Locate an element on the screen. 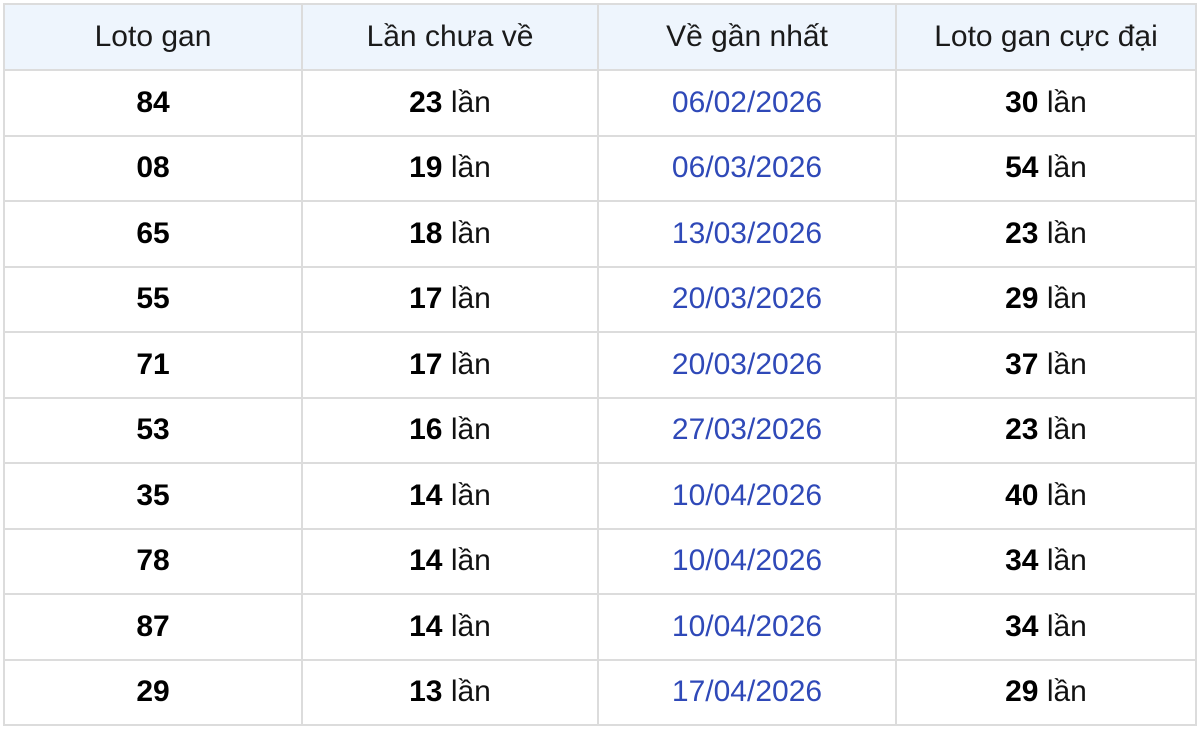 Image resolution: width=1200 pixels, height=736 pixels. loto-number: 29 is located at coordinates (153, 692).